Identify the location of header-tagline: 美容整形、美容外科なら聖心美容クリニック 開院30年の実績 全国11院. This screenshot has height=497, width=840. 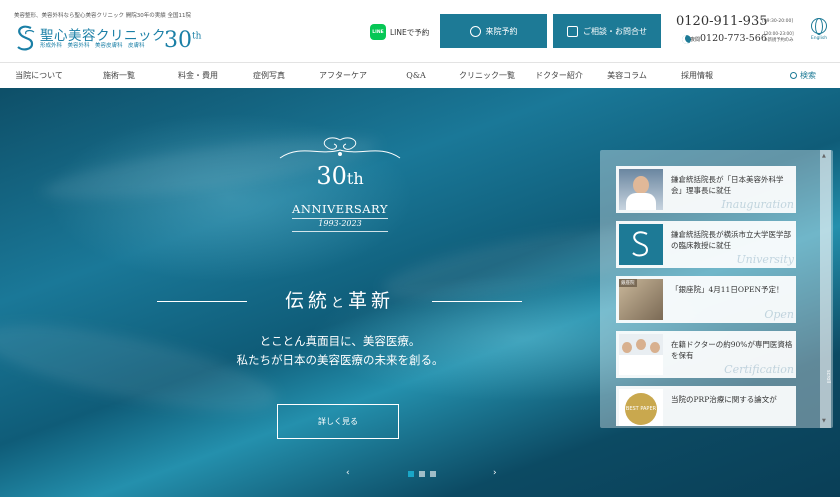
(102, 16).